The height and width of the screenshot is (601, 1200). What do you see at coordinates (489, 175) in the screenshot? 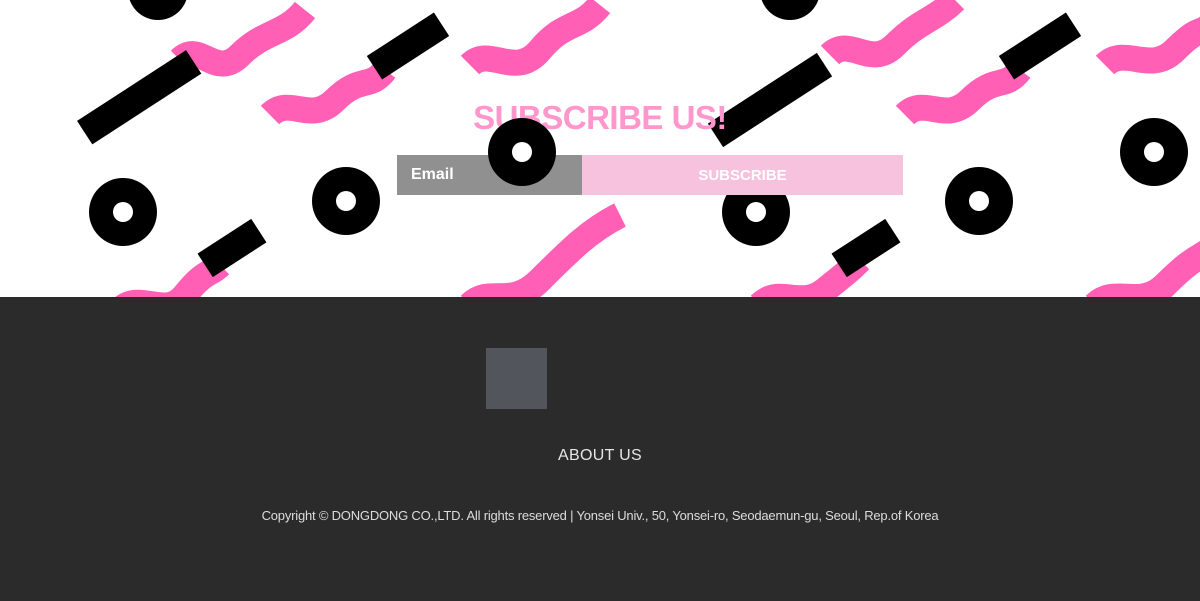
I see `email-field` at bounding box center [489, 175].